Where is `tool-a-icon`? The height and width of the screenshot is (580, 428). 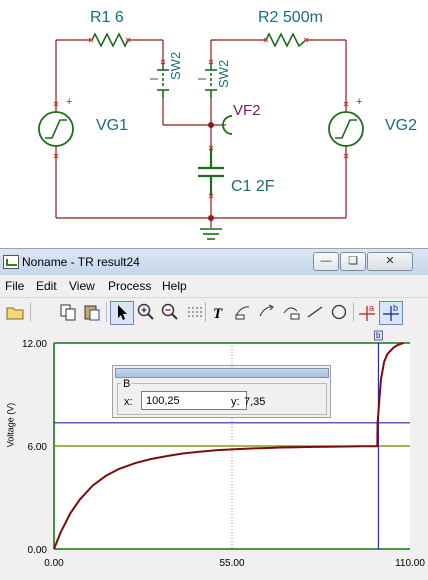 tool-a-icon is located at coordinates (243, 313).